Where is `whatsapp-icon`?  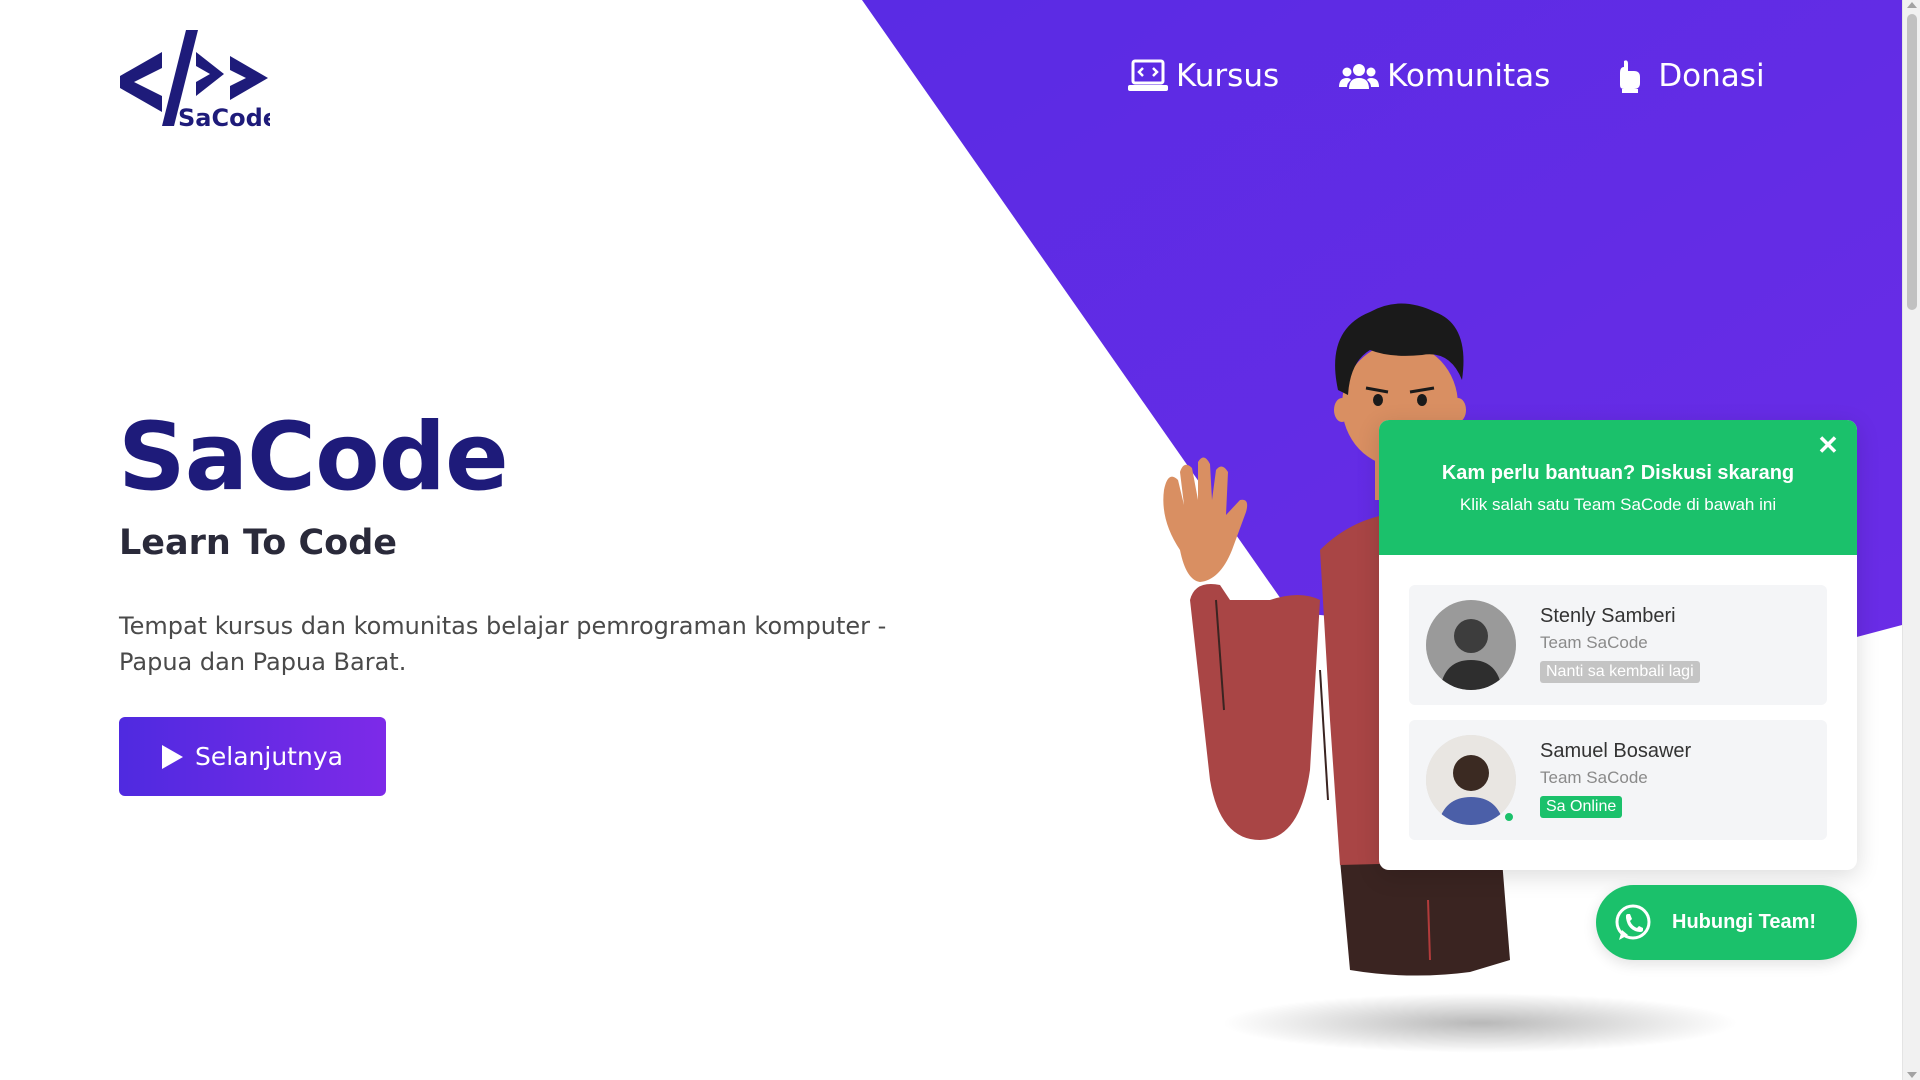
whatsapp-icon is located at coordinates (1633, 922).